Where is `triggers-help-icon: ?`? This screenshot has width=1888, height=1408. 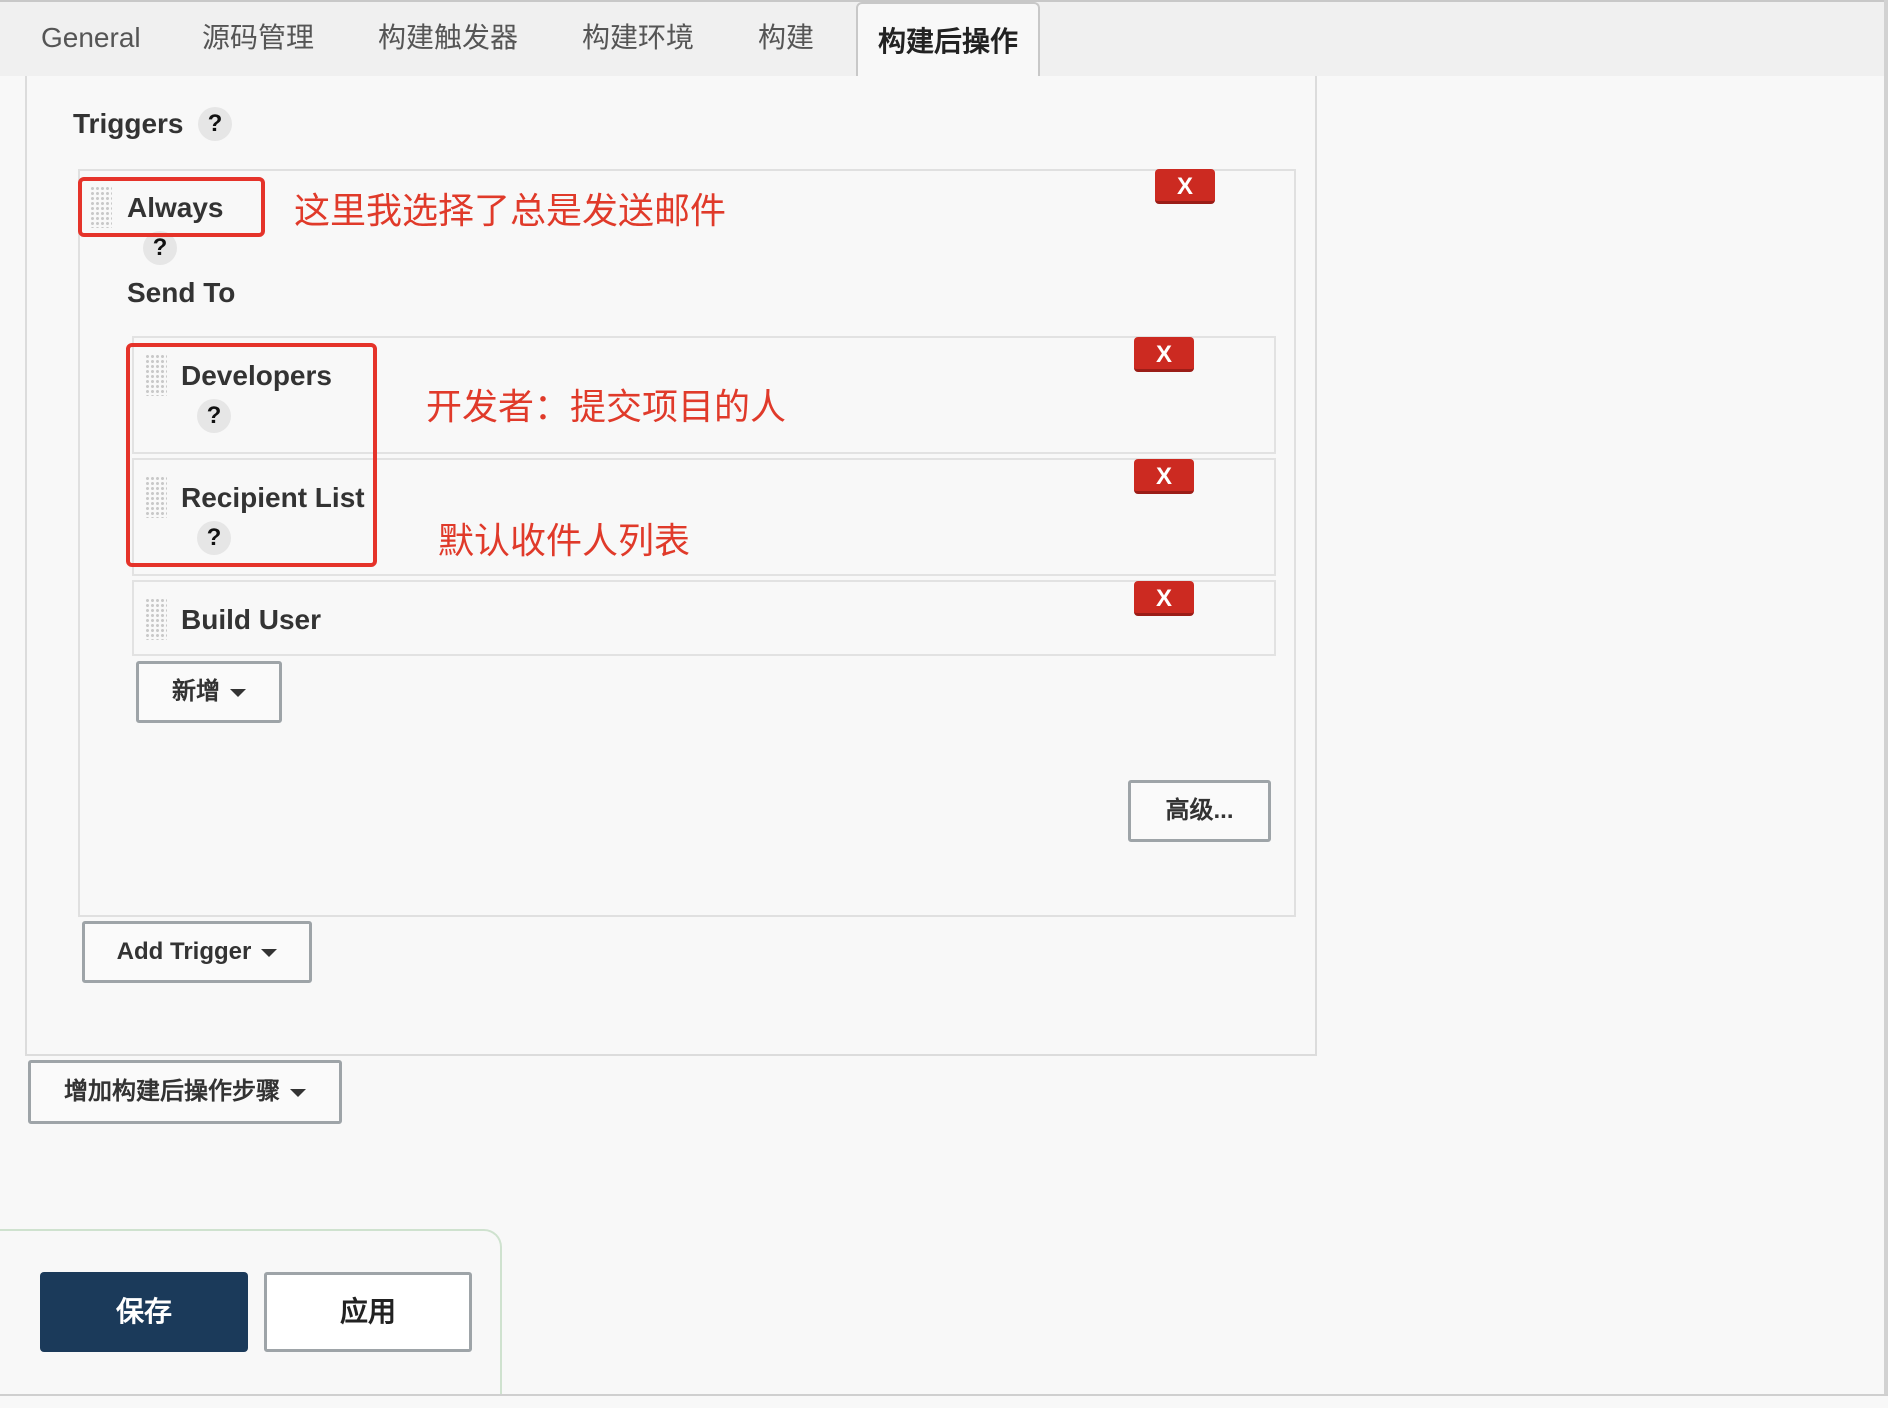 triggers-help-icon: ? is located at coordinates (215, 124).